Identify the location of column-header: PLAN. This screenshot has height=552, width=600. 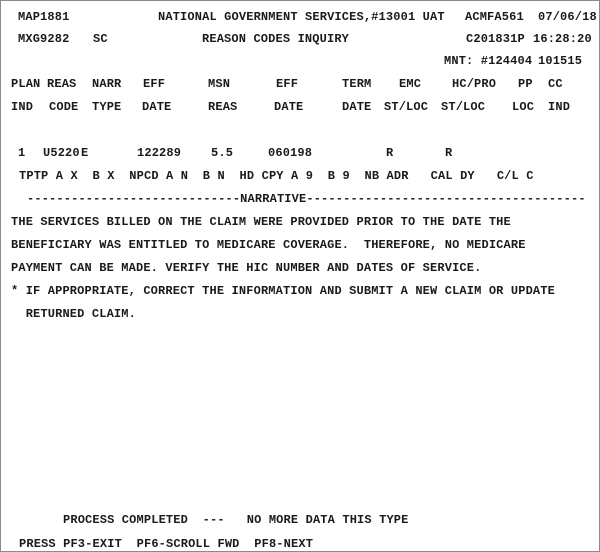
(26, 84).